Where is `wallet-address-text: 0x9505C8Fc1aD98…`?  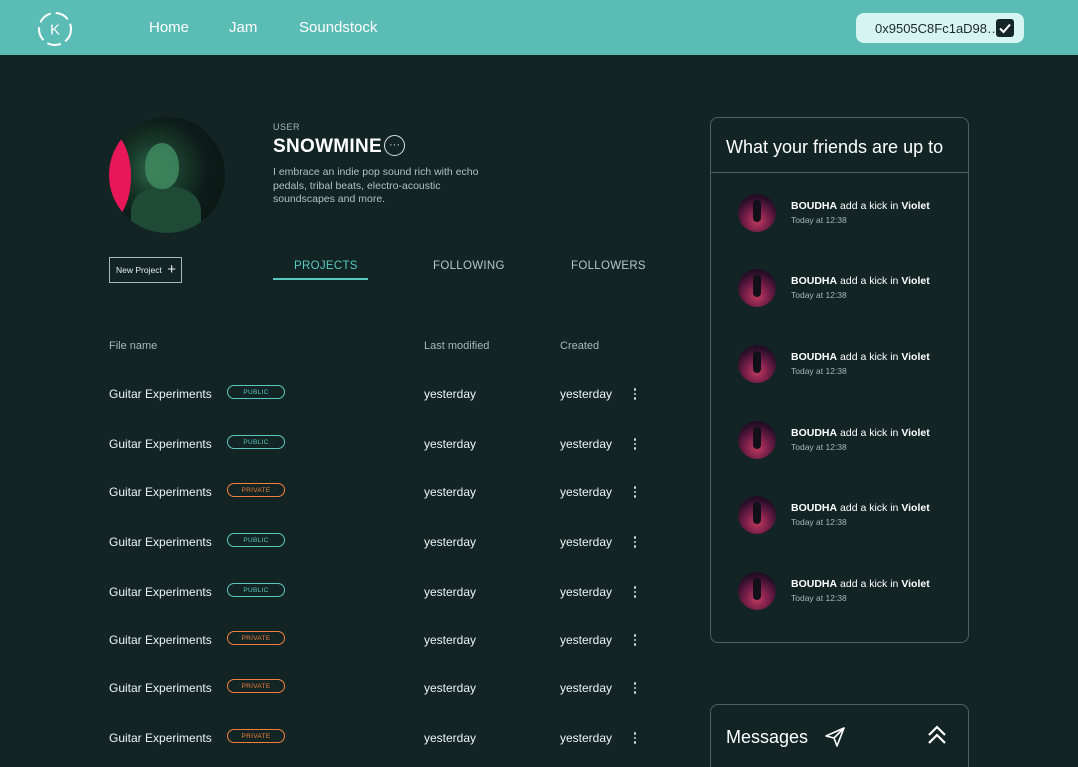 wallet-address-text: 0x9505C8Fc1aD98… is located at coordinates (938, 28).